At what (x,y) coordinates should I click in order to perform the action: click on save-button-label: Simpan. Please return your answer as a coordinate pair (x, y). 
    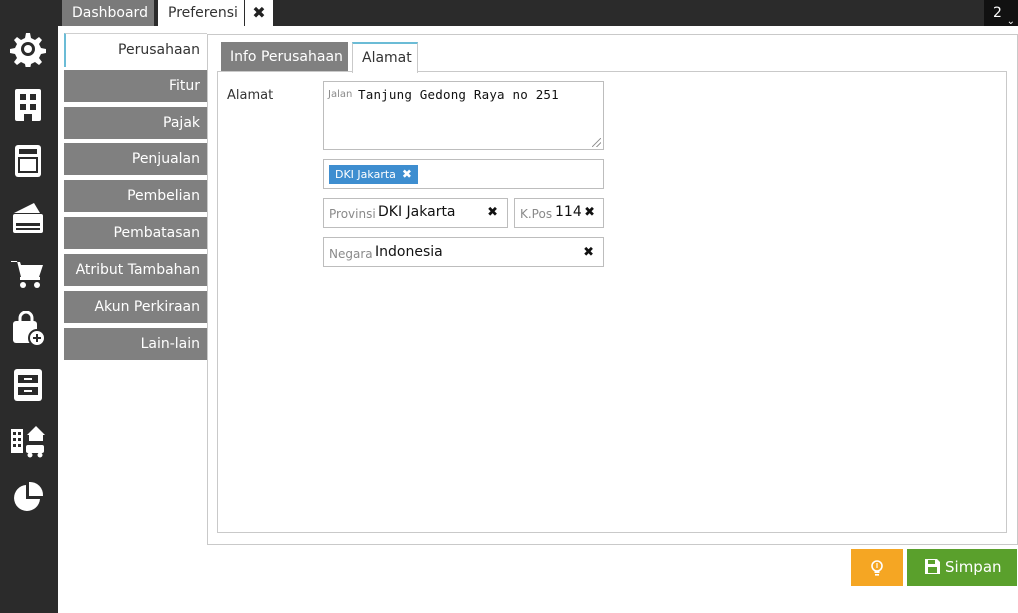
    Looking at the image, I should click on (973, 567).